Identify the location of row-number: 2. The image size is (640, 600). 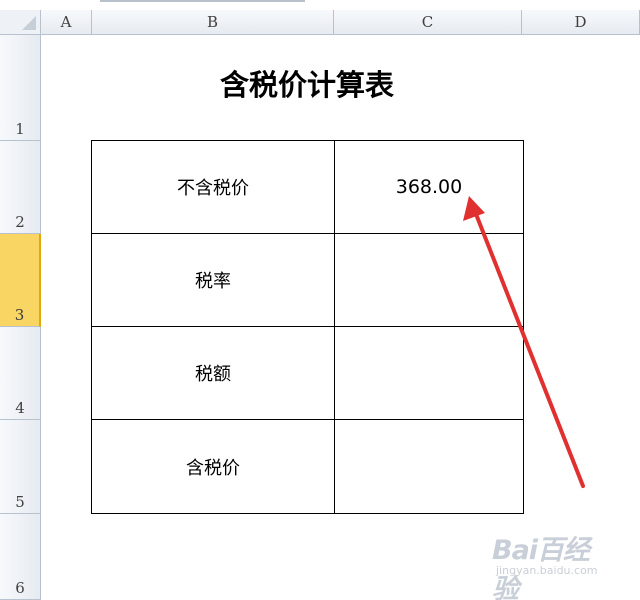
(20, 222).